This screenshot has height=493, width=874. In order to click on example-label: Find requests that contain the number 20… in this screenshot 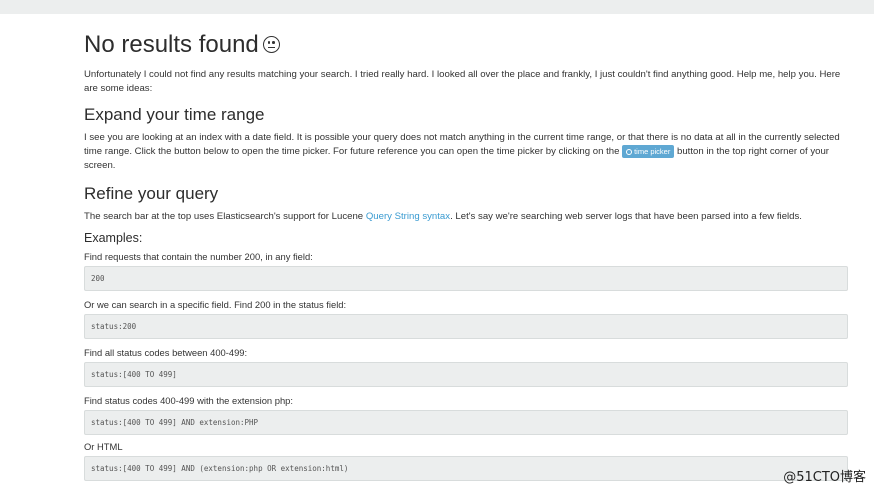, I will do `click(198, 256)`.